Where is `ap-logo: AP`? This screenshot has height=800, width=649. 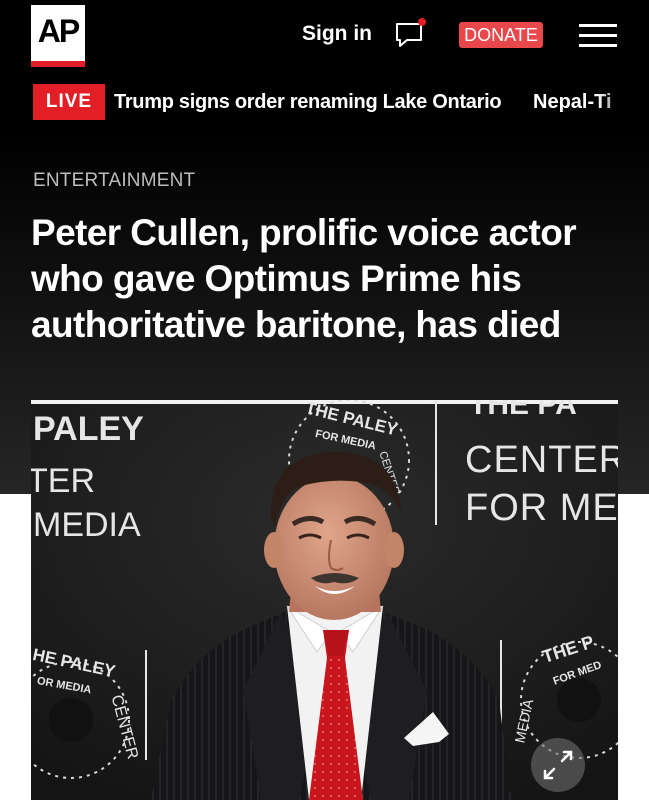 ap-logo: AP is located at coordinates (58, 36).